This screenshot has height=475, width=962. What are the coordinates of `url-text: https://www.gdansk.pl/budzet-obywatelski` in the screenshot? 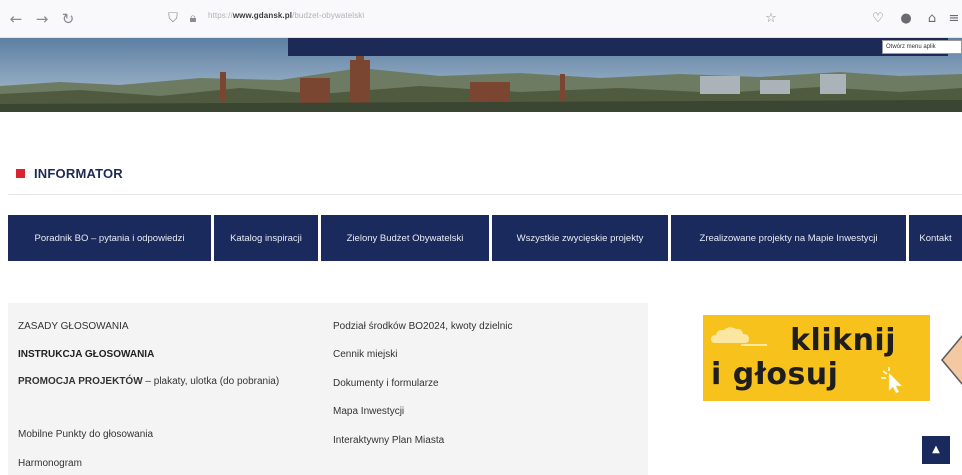 It's located at (286, 15).